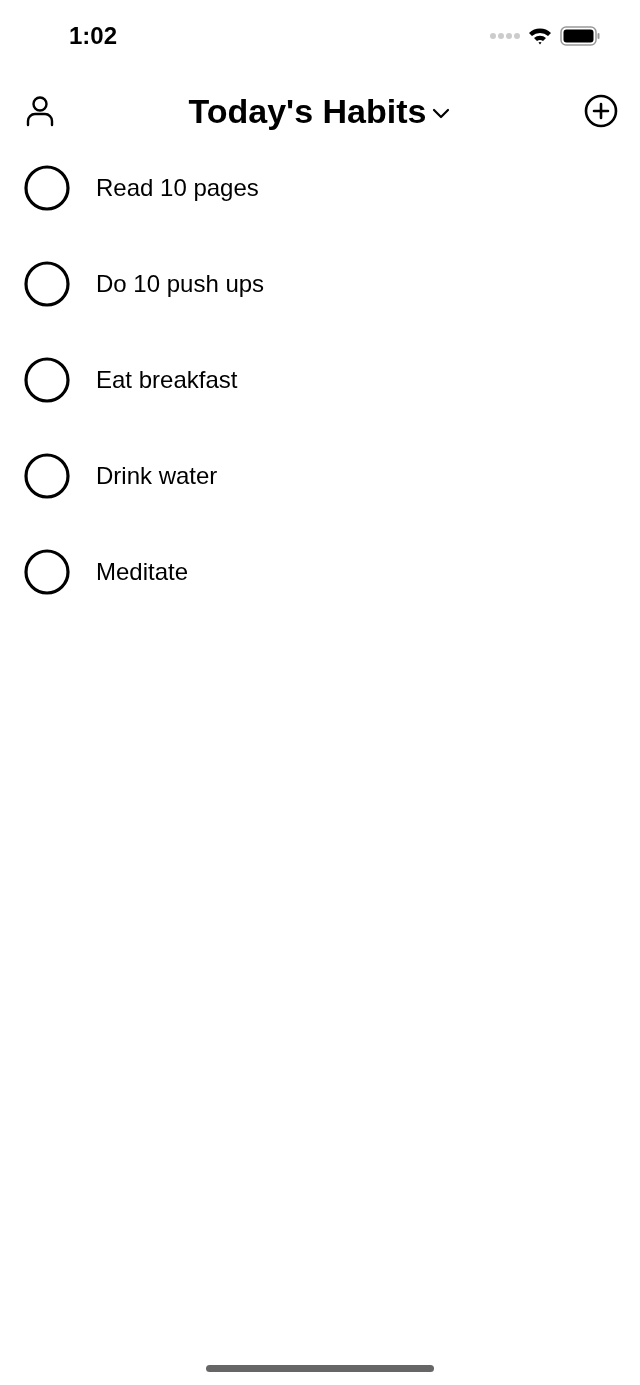 The image size is (640, 1385). What do you see at coordinates (505, 36) in the screenshot?
I see `signal-icon` at bounding box center [505, 36].